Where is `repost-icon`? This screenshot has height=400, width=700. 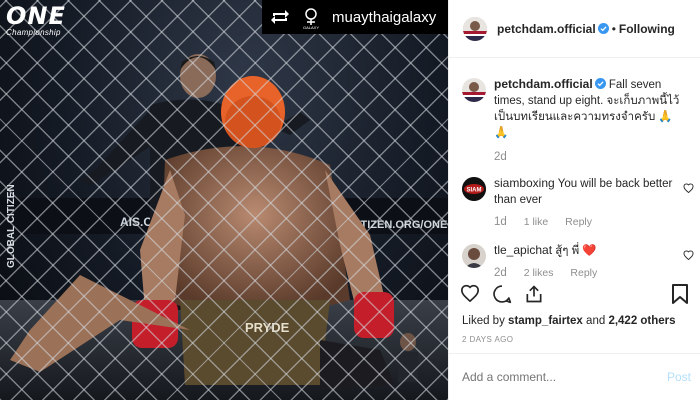 repost-icon is located at coordinates (280, 17).